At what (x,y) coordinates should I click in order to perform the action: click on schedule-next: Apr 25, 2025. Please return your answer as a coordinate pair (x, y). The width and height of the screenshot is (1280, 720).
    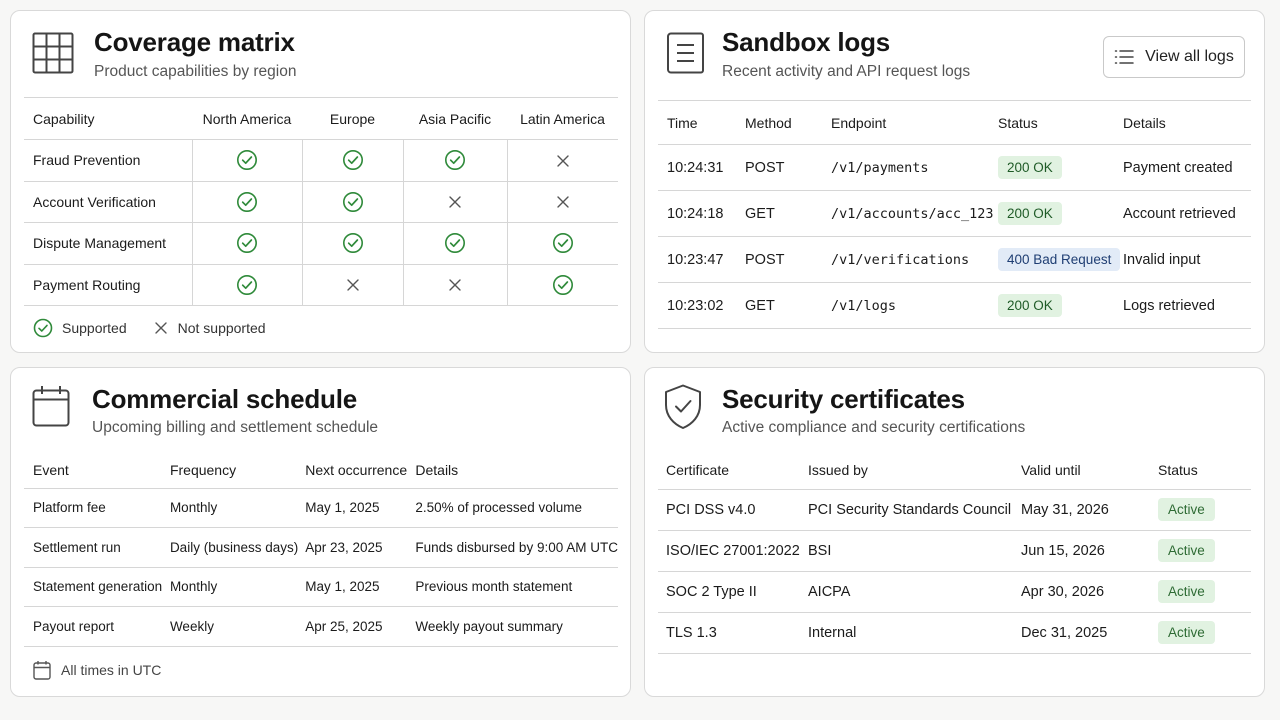
    Looking at the image, I should click on (360, 626).